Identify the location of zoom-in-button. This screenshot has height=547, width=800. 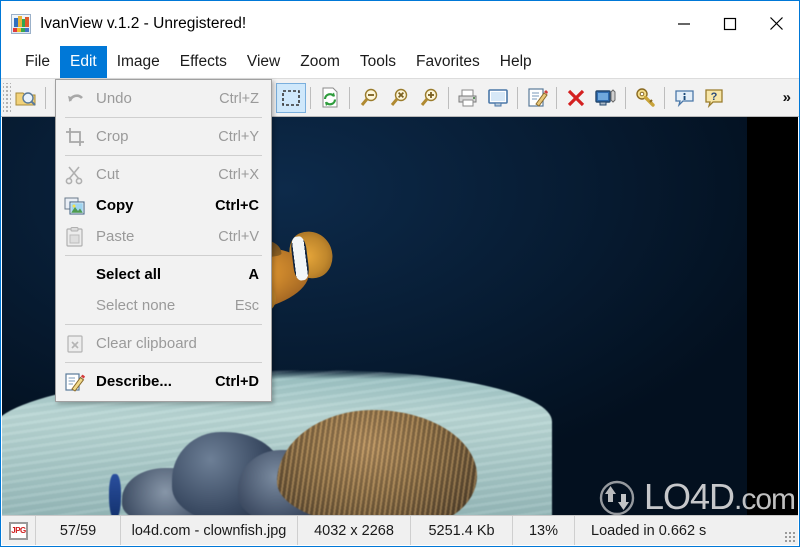
(429, 98).